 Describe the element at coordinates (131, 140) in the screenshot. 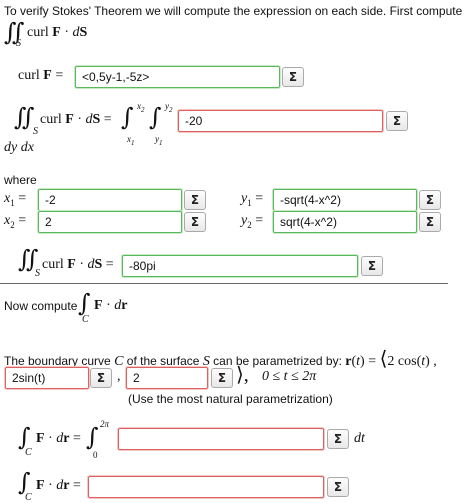

I see `outer-lower-limit: x1` at that location.